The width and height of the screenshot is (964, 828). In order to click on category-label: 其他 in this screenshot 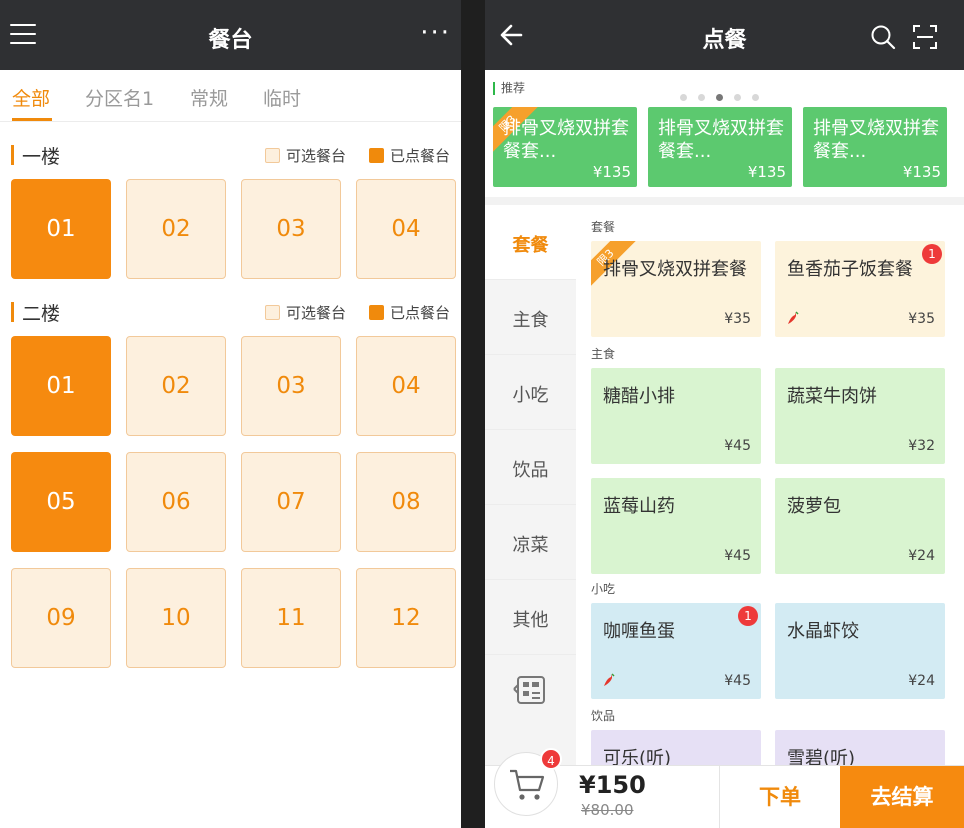, I will do `click(530, 620)`.